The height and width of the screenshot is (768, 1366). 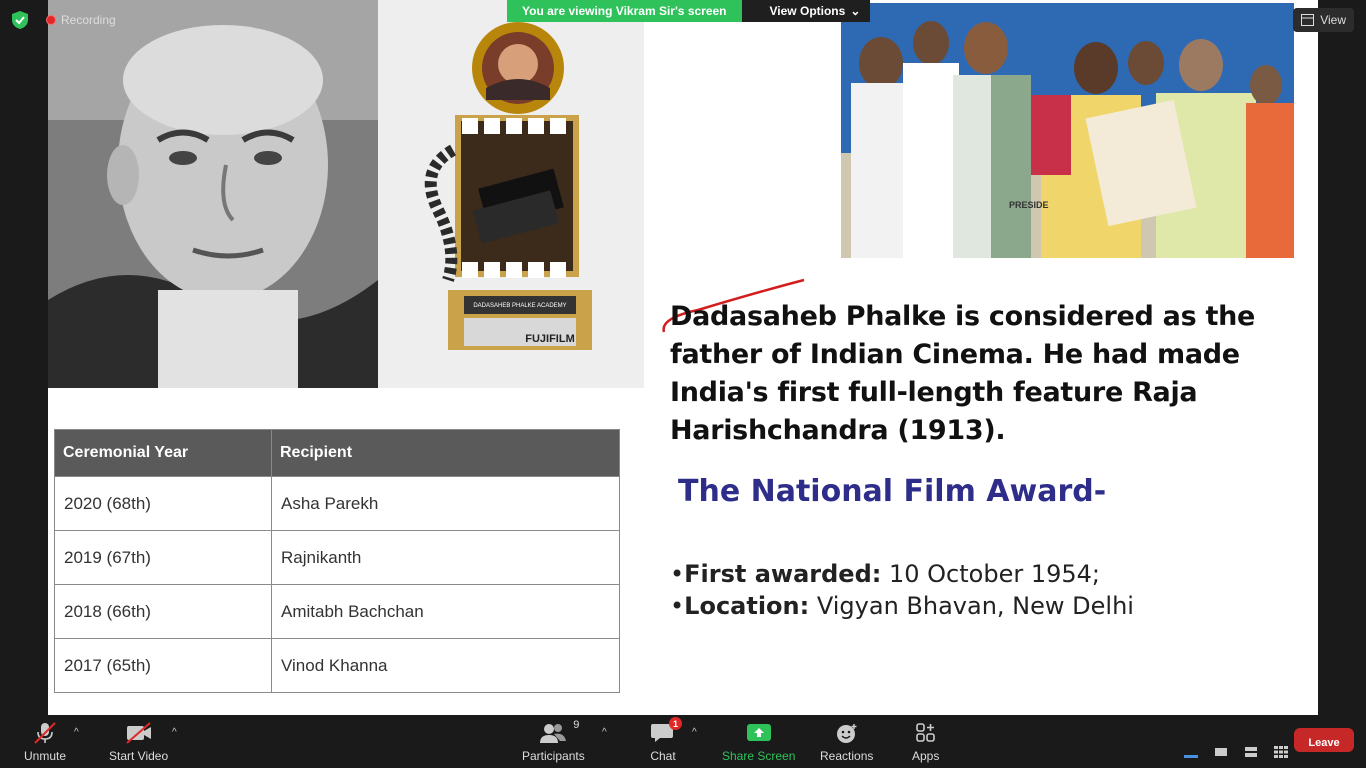 I want to click on chat-button: 1 Chat, so click(x=666, y=740).